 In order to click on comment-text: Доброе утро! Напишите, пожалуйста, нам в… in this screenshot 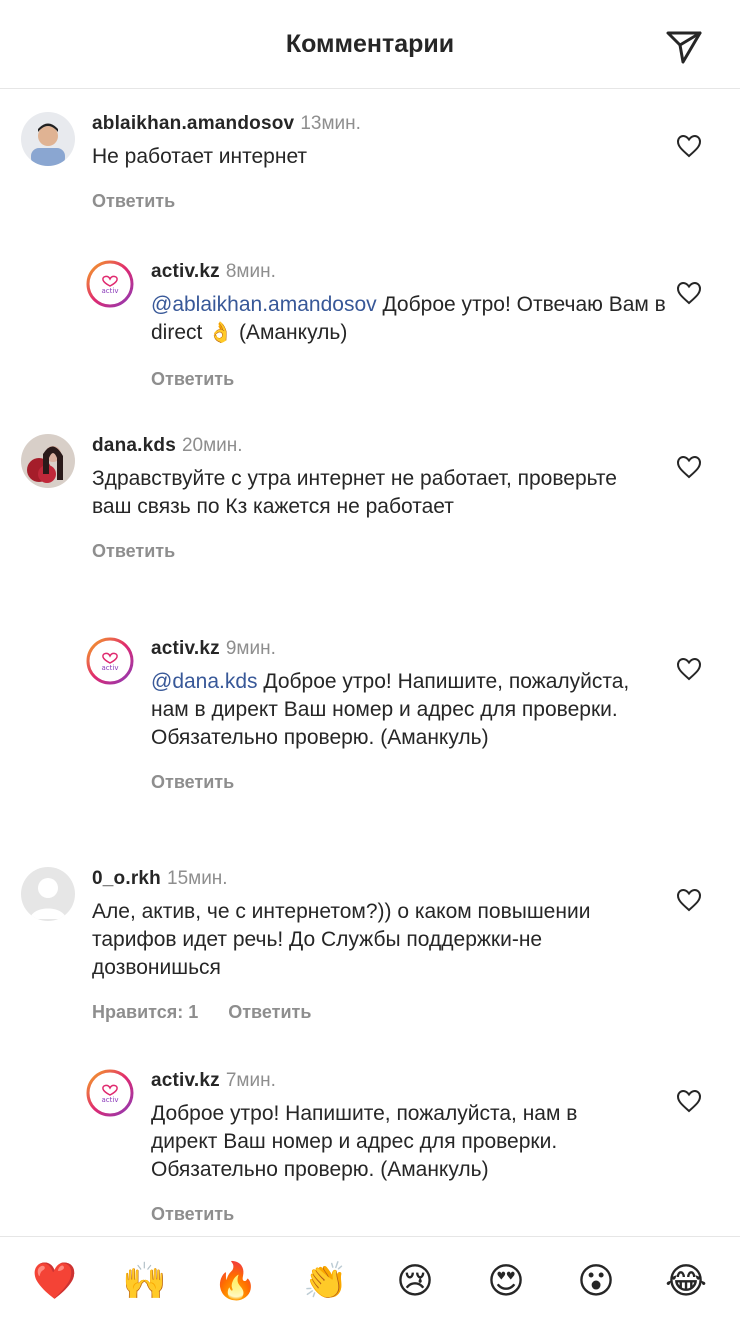, I will do `click(364, 1141)`.